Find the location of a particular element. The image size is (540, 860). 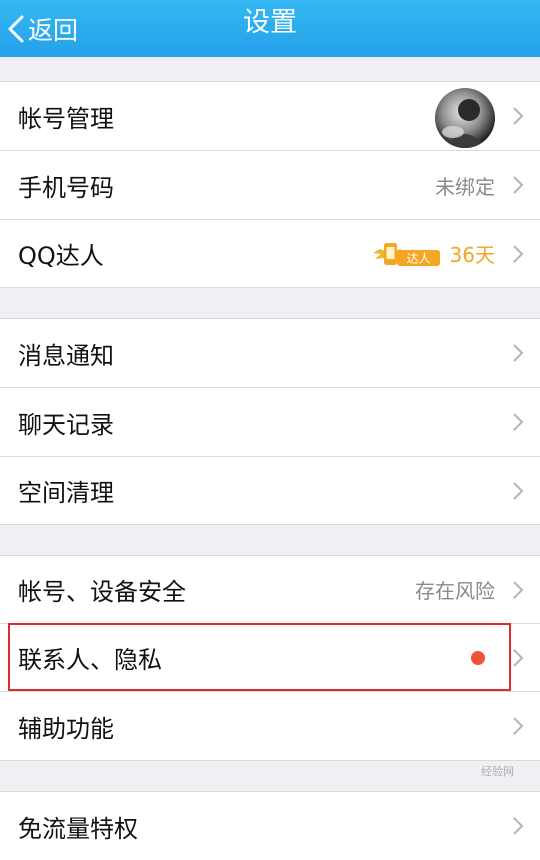

user-avatar is located at coordinates (465, 118).